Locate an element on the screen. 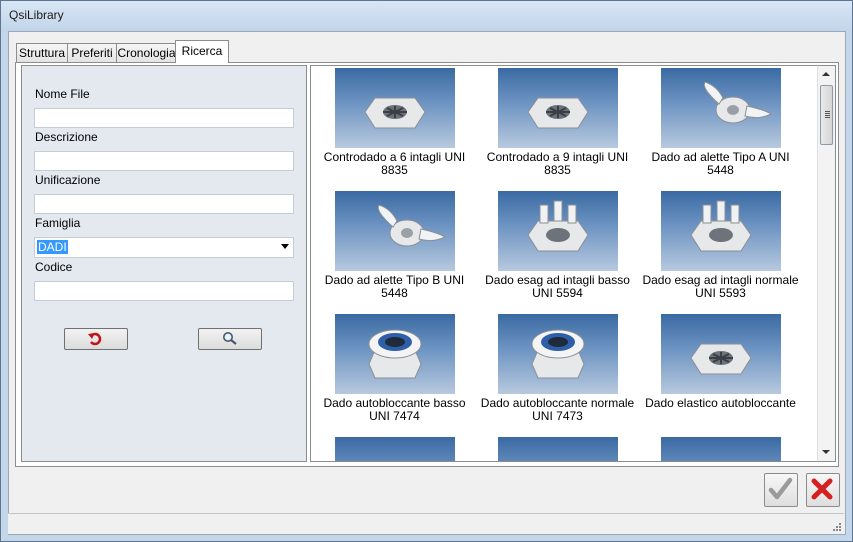 This screenshot has width=853, height=542. famiglia-select: DADI is located at coordinates (164, 247).